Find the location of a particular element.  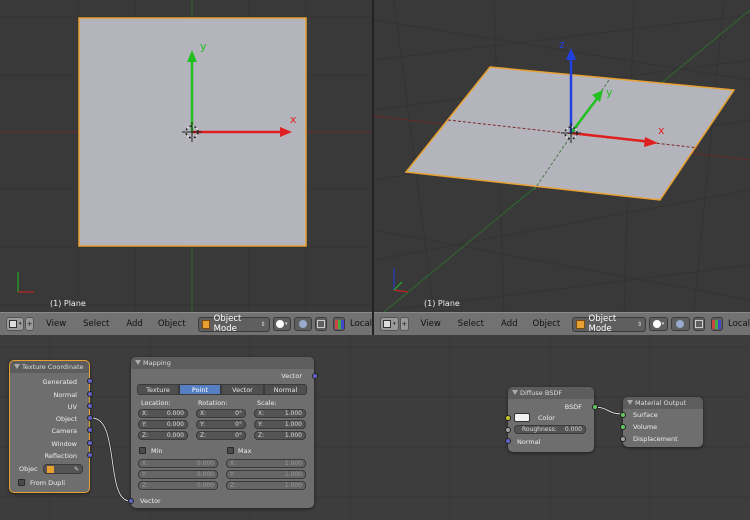

tab-point: Point is located at coordinates (200, 389).